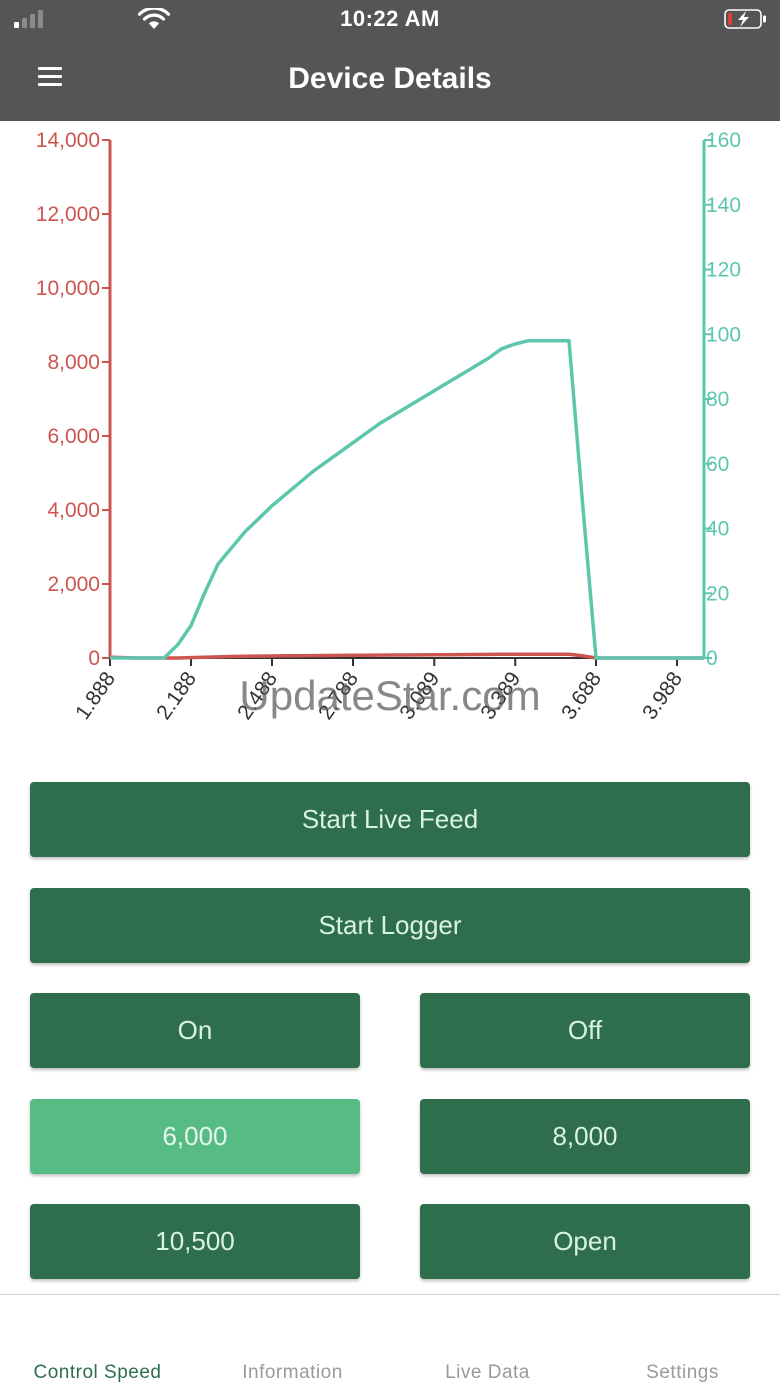 The height and width of the screenshot is (1387, 780). Describe the element at coordinates (585, 1136) in the screenshot. I see `speed-8000-button: 8,000` at that location.